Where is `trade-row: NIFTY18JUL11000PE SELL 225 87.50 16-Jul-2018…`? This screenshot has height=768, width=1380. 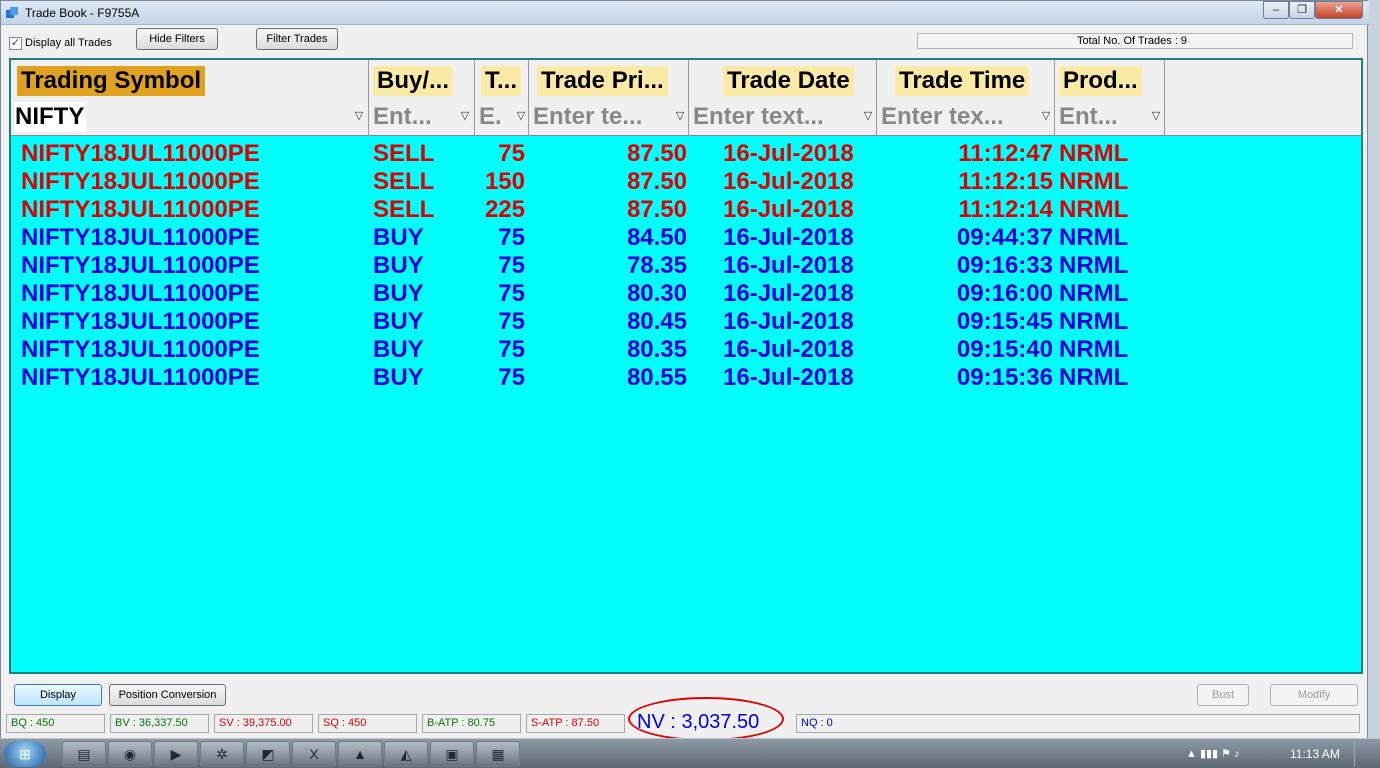
trade-row: NIFTY18JUL11000PE SELL 225 87.50 16-Jul-2018… is located at coordinates (686, 210).